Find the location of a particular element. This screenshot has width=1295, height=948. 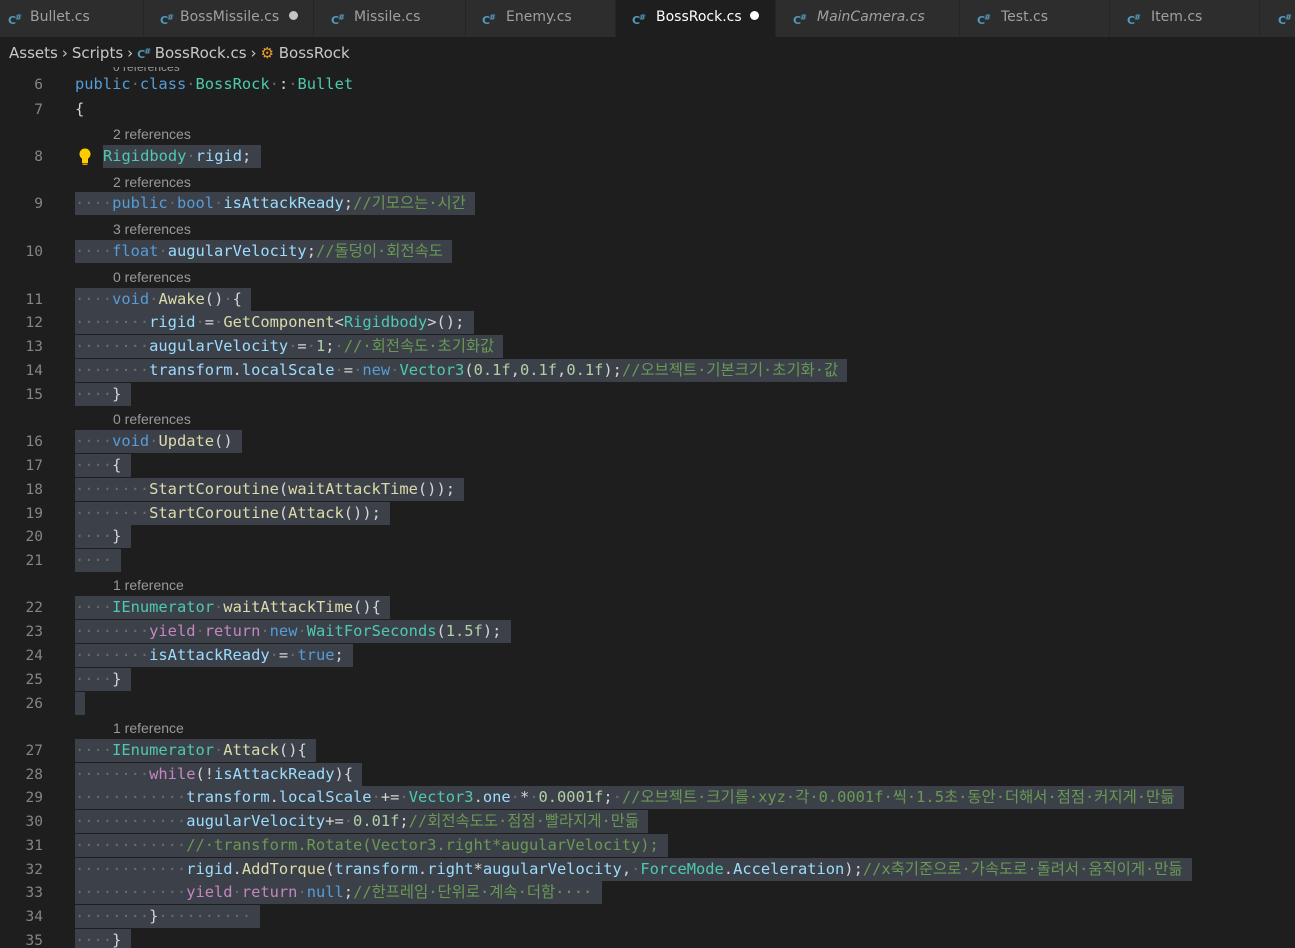

code-line-27: 27 ····IEnumerator·Attack(){ is located at coordinates (647, 751).